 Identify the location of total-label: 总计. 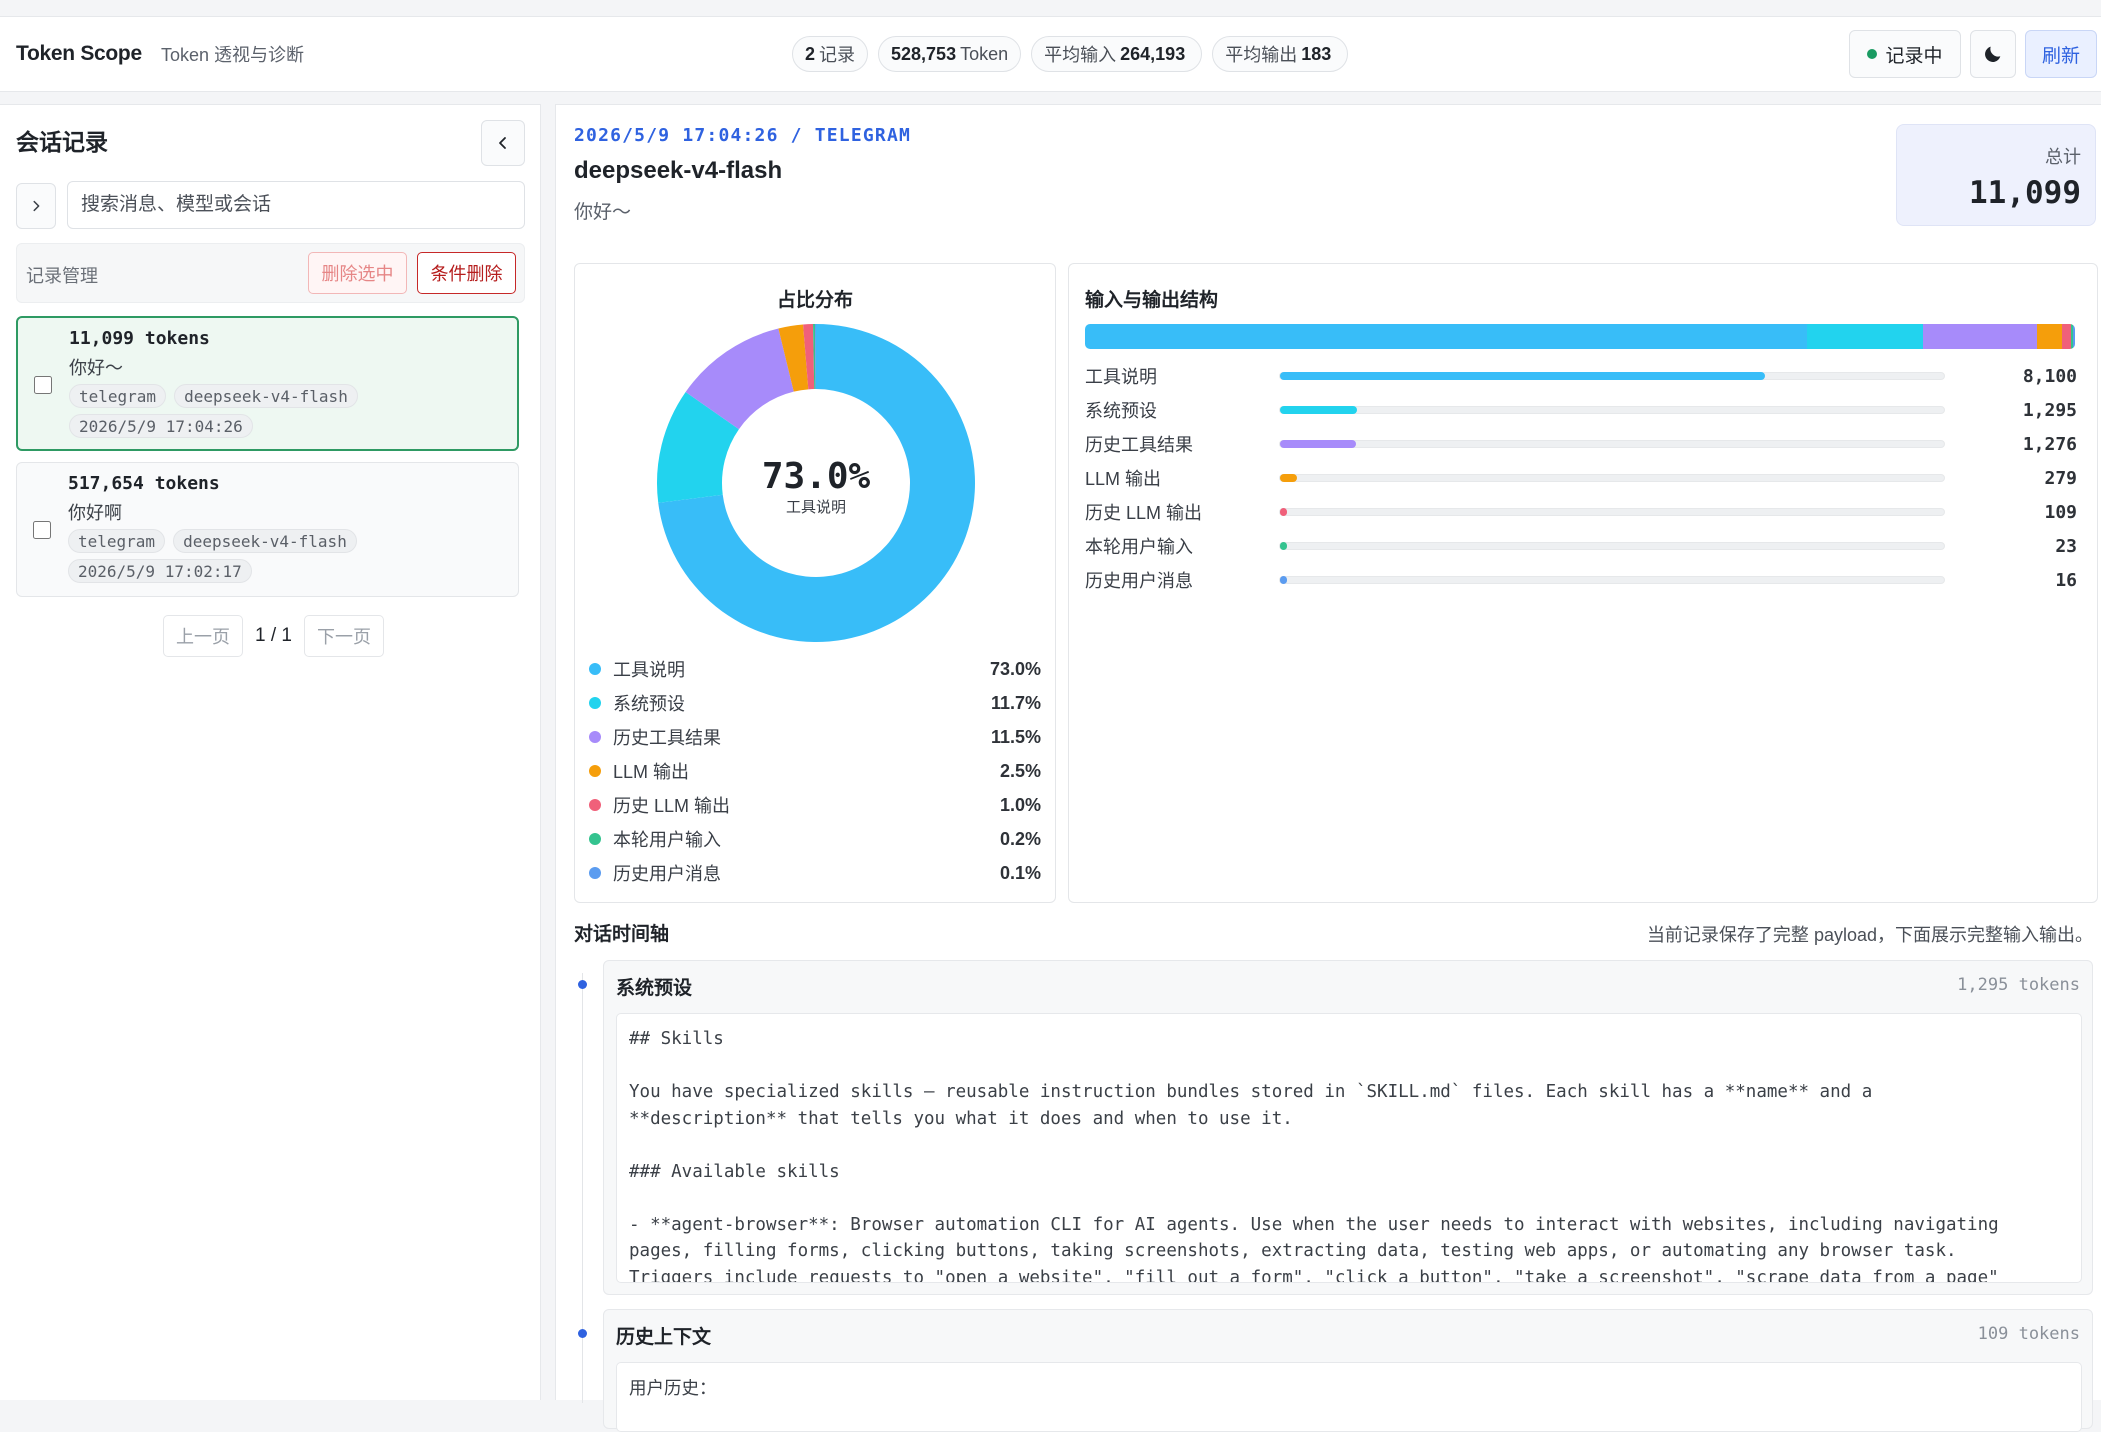
(2063, 157).